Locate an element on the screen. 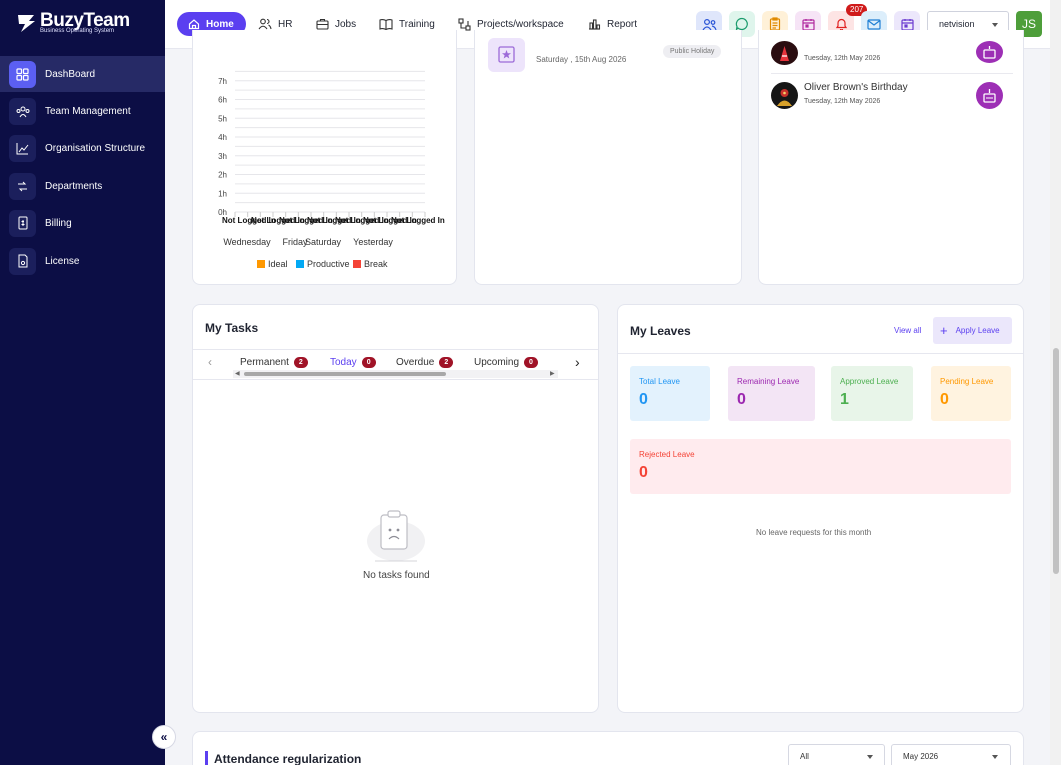  sidebar-item-label: License is located at coordinates (62, 261).